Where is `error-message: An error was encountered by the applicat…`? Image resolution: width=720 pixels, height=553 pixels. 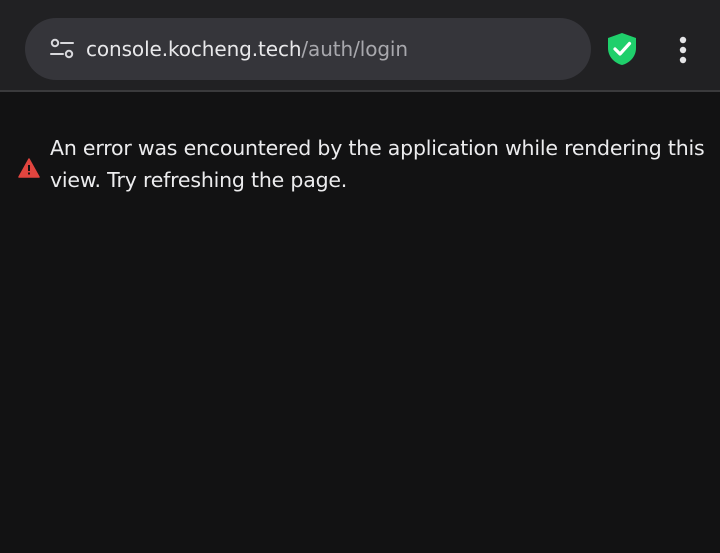
error-message: An error was encountered by the applicat… is located at coordinates (377, 164).